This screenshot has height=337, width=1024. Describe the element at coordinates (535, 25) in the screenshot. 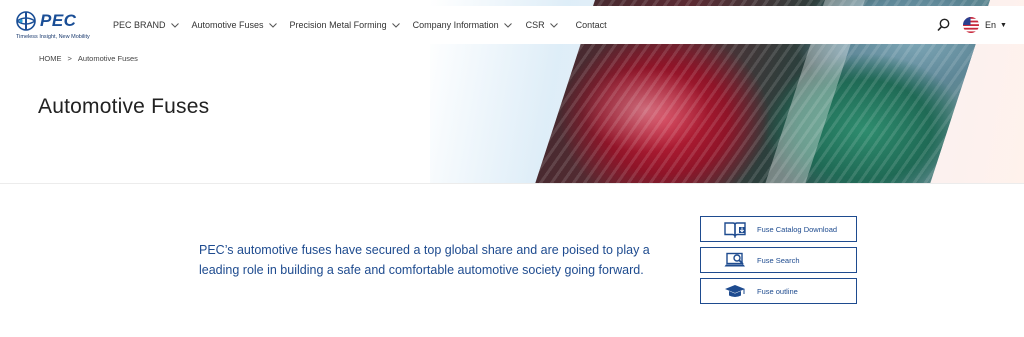

I see `nav-item-label: CSR` at that location.